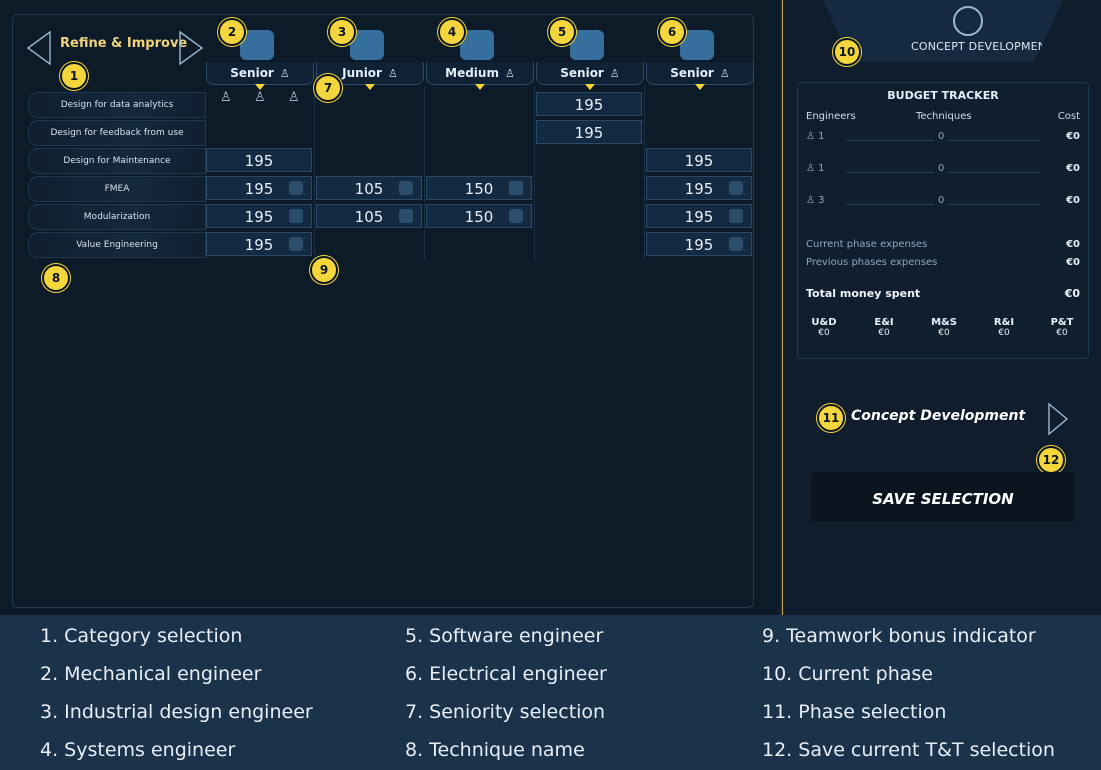 The image size is (1101, 770). Describe the element at coordinates (831, 116) in the screenshot. I see `engineers-header: Engineers` at that location.